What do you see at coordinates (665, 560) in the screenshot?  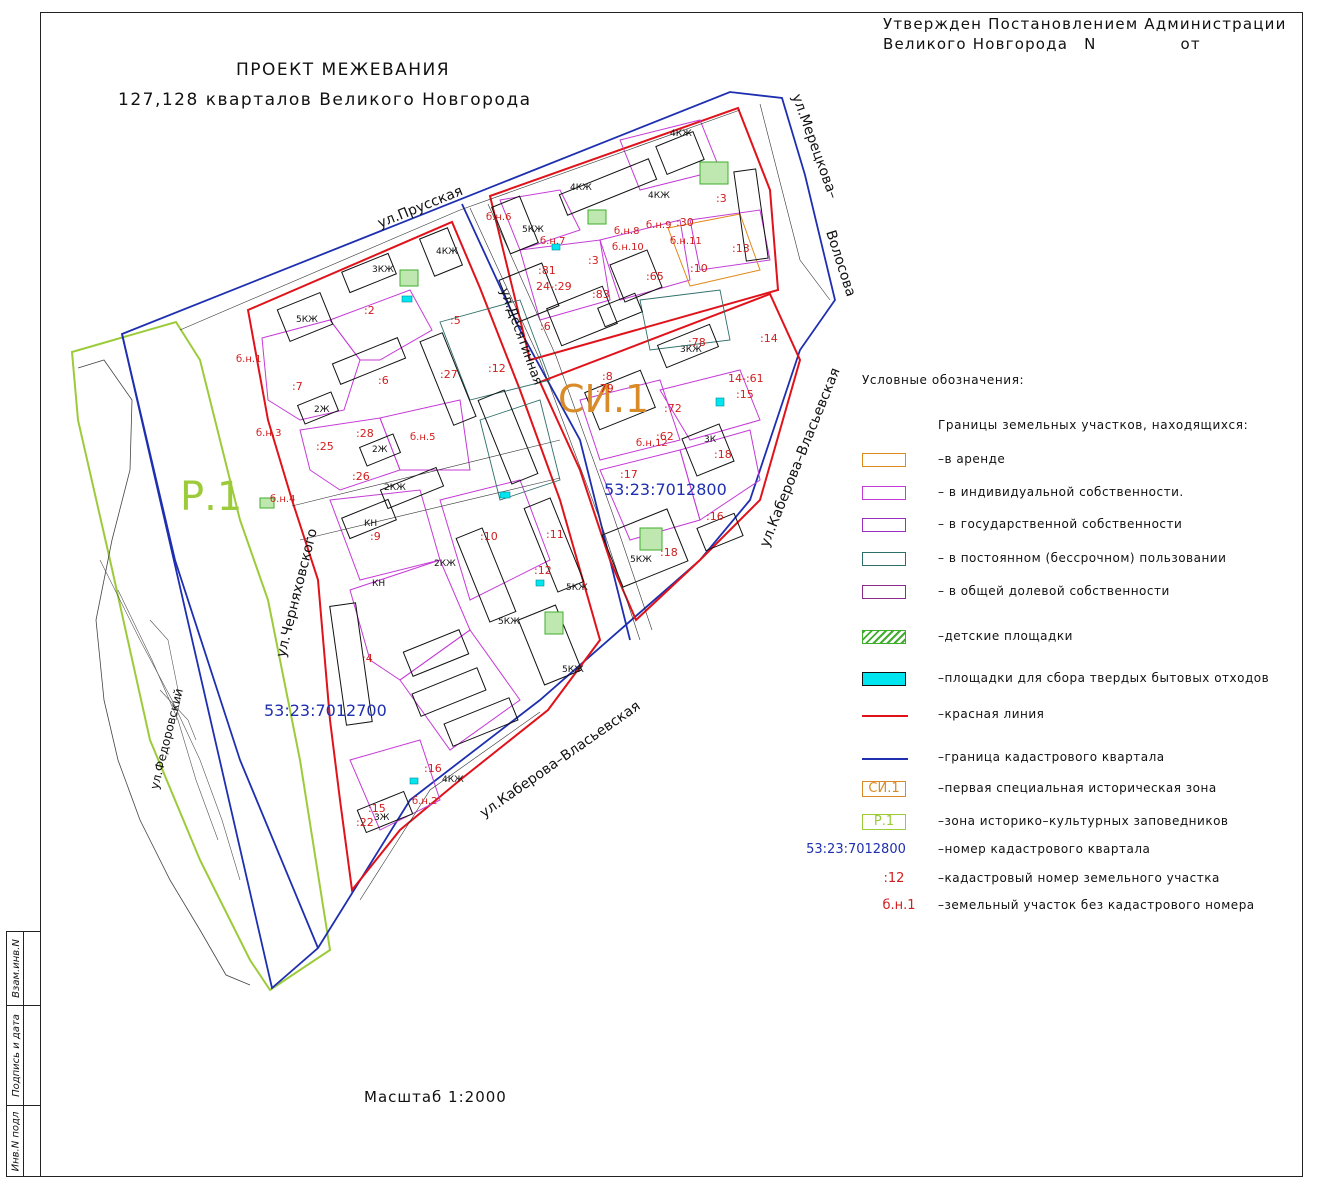 I see `legend-item-permanent: – в постоянном (бессрочном) пользовании` at bounding box center [665, 560].